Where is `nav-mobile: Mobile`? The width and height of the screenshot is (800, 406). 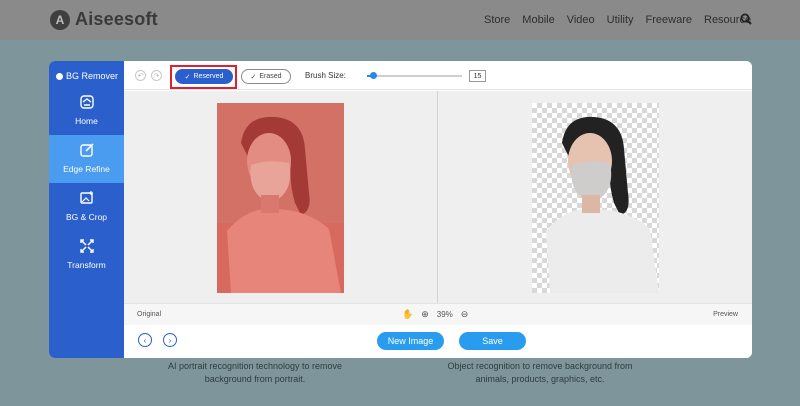
nav-mobile: Mobile is located at coordinates (538, 20).